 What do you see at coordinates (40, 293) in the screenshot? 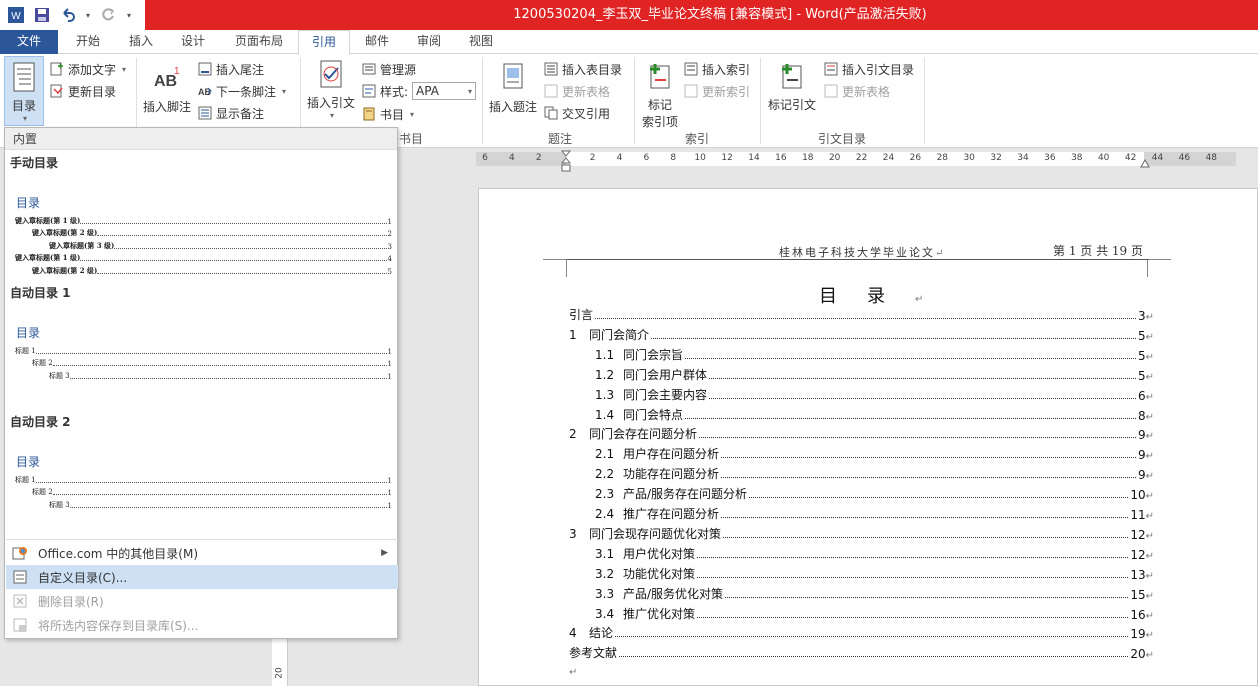
I see `auto-toc-1-title: 自动目录 1` at bounding box center [40, 293].